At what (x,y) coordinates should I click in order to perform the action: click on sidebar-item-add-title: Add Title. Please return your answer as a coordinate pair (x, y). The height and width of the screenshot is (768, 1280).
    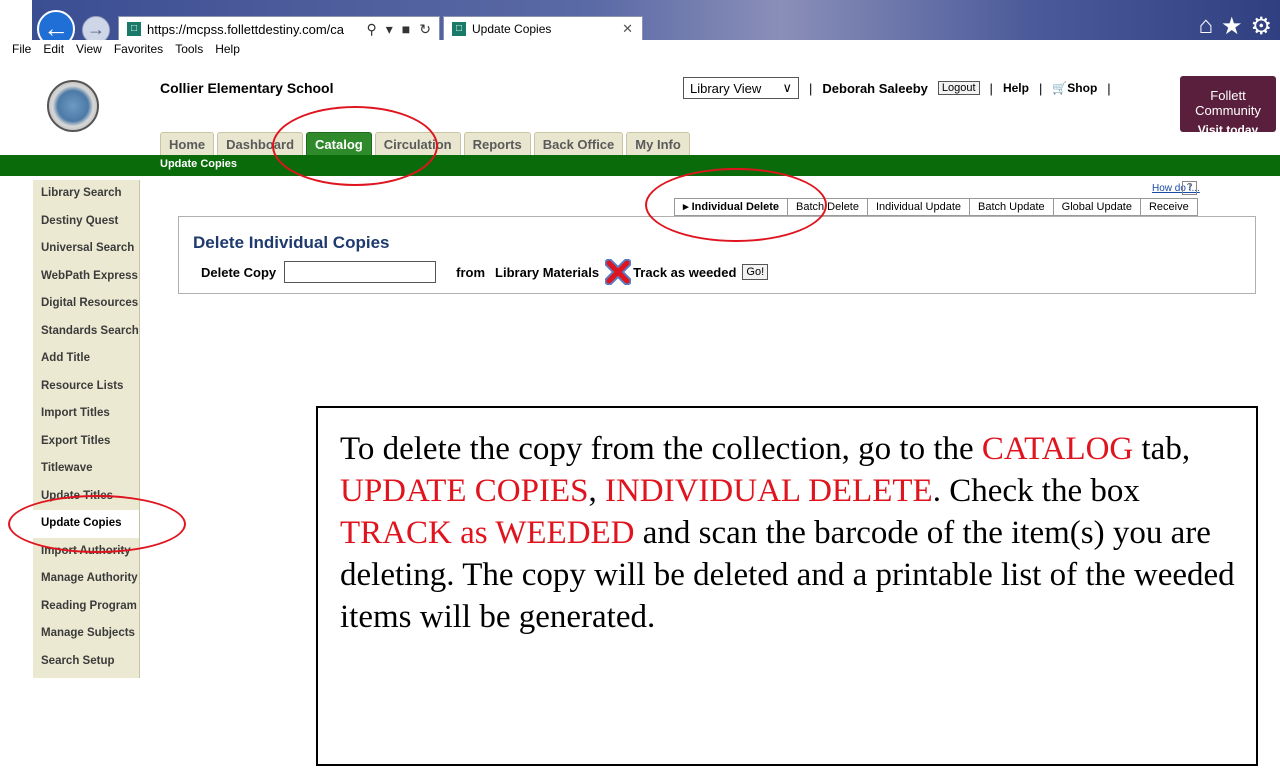
    Looking at the image, I should click on (86, 359).